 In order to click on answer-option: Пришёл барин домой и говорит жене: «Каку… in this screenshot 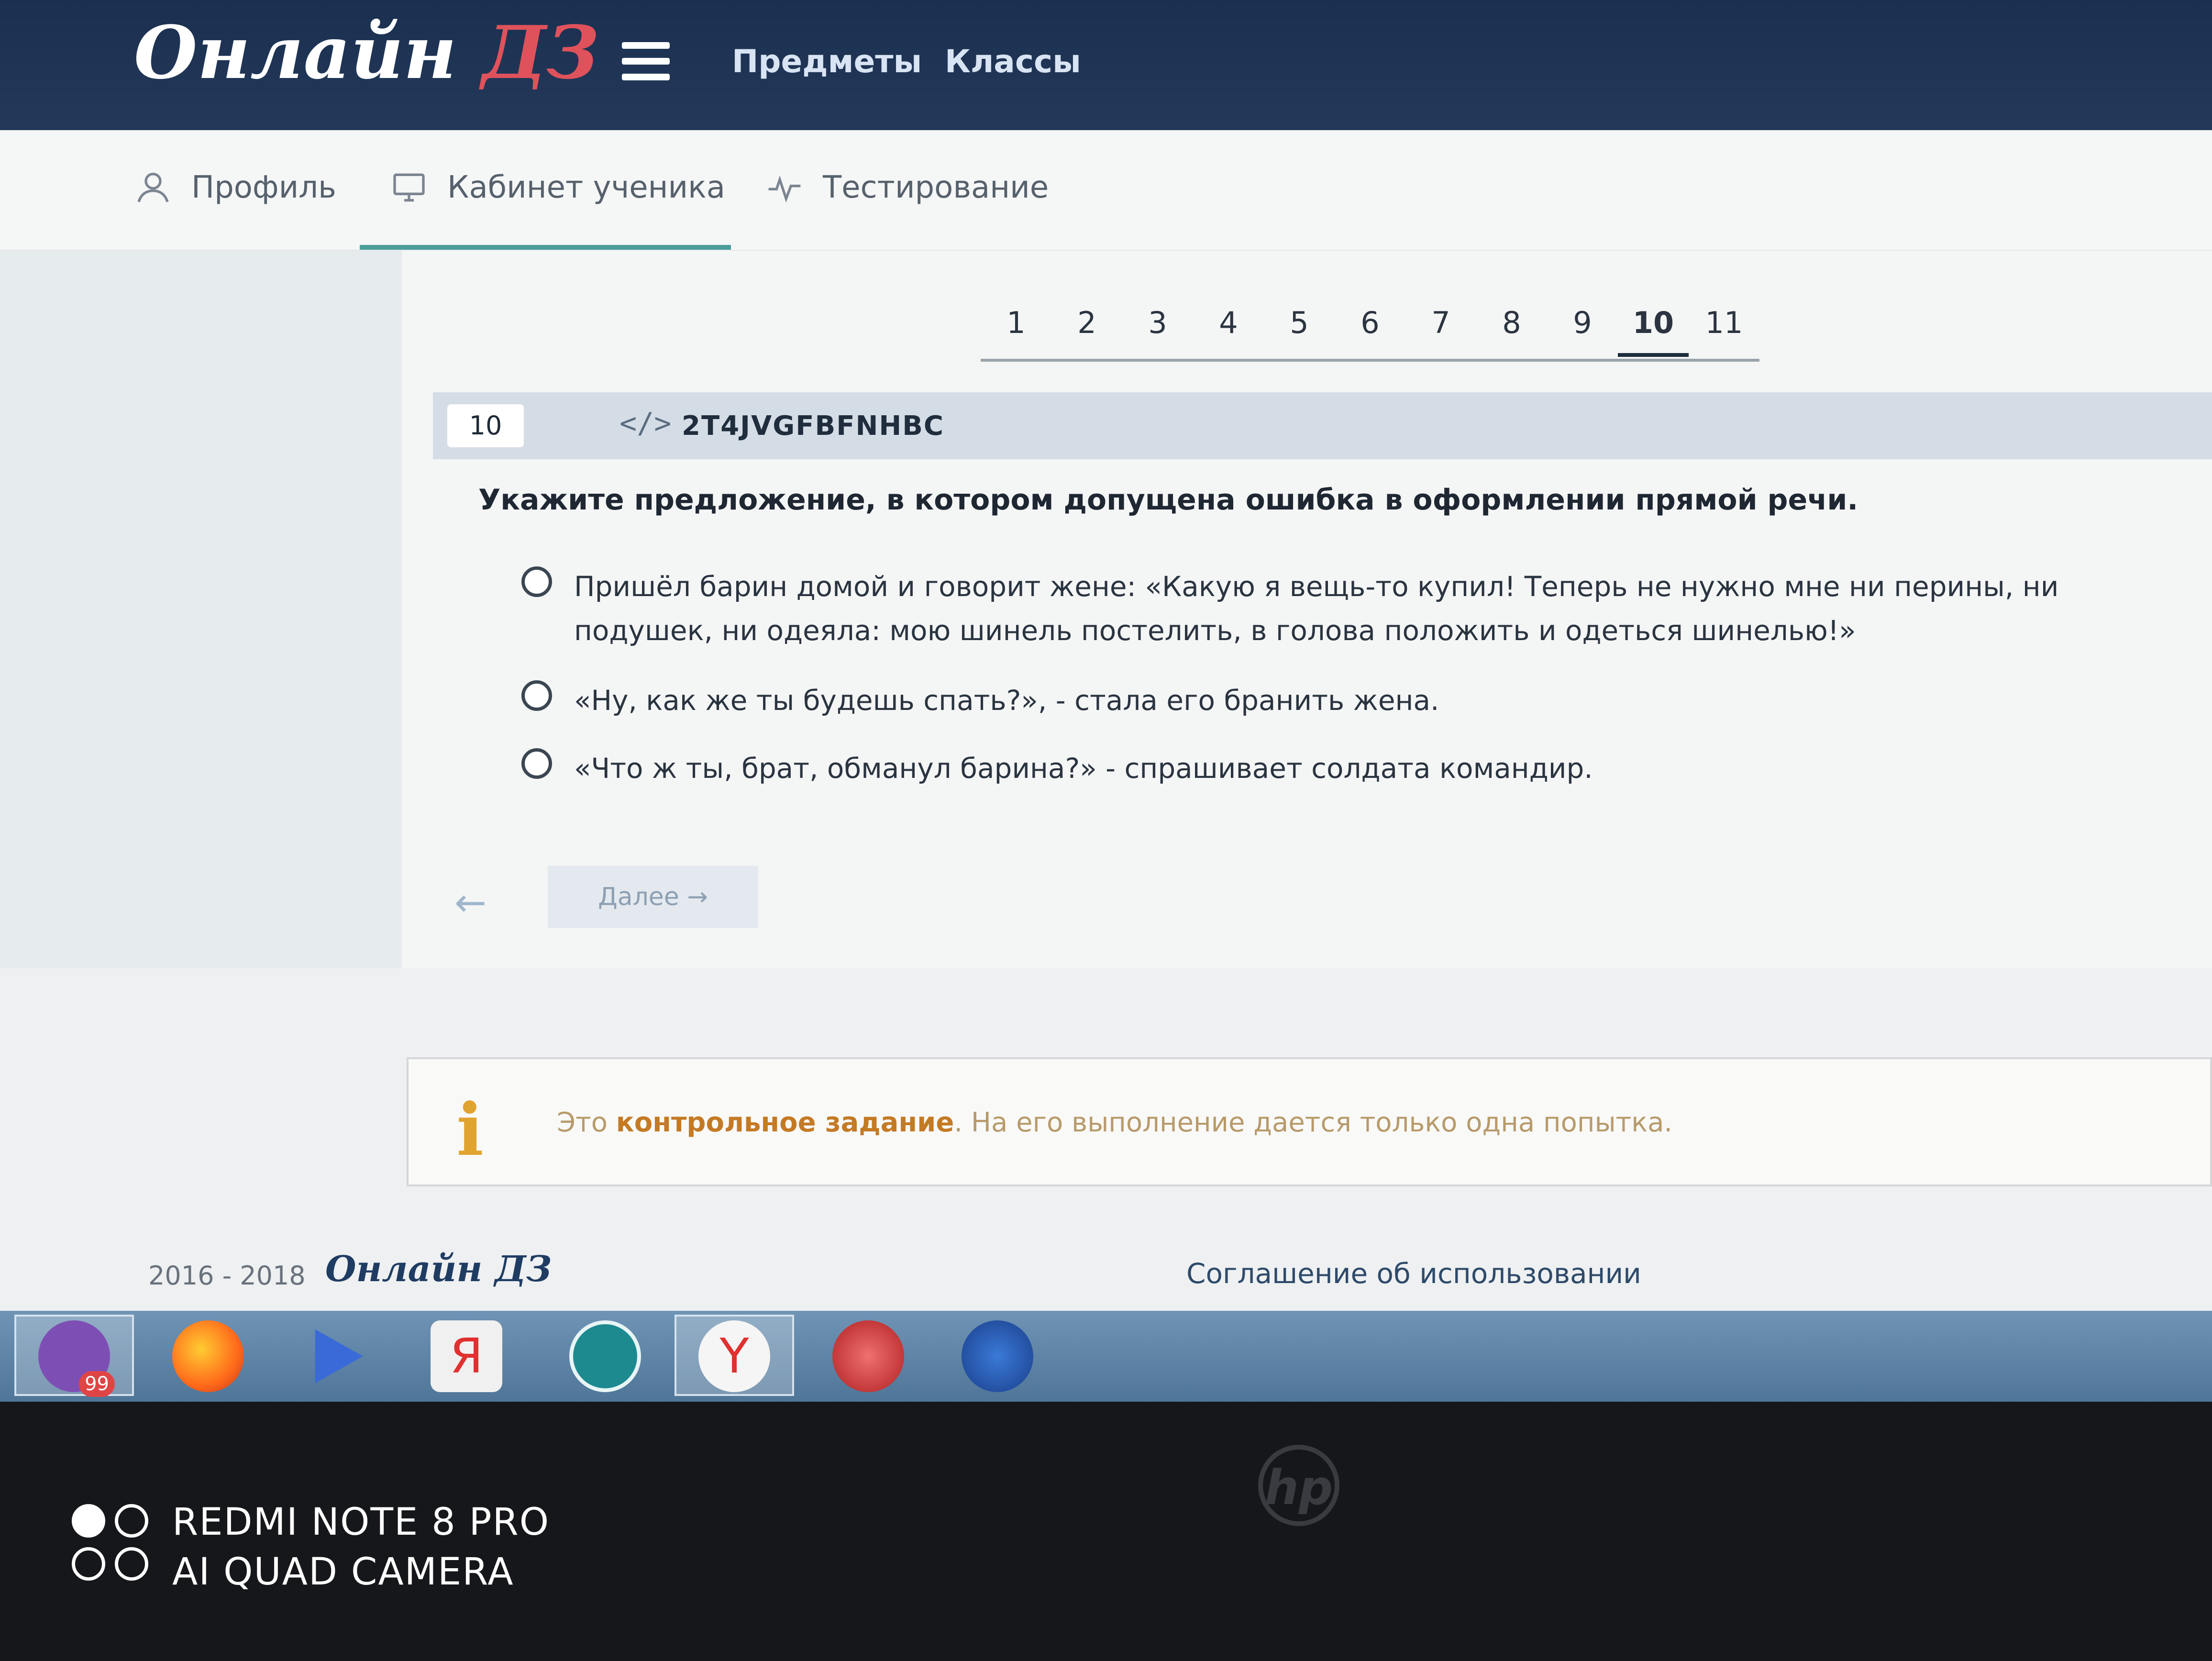, I will do `click(1337, 609)`.